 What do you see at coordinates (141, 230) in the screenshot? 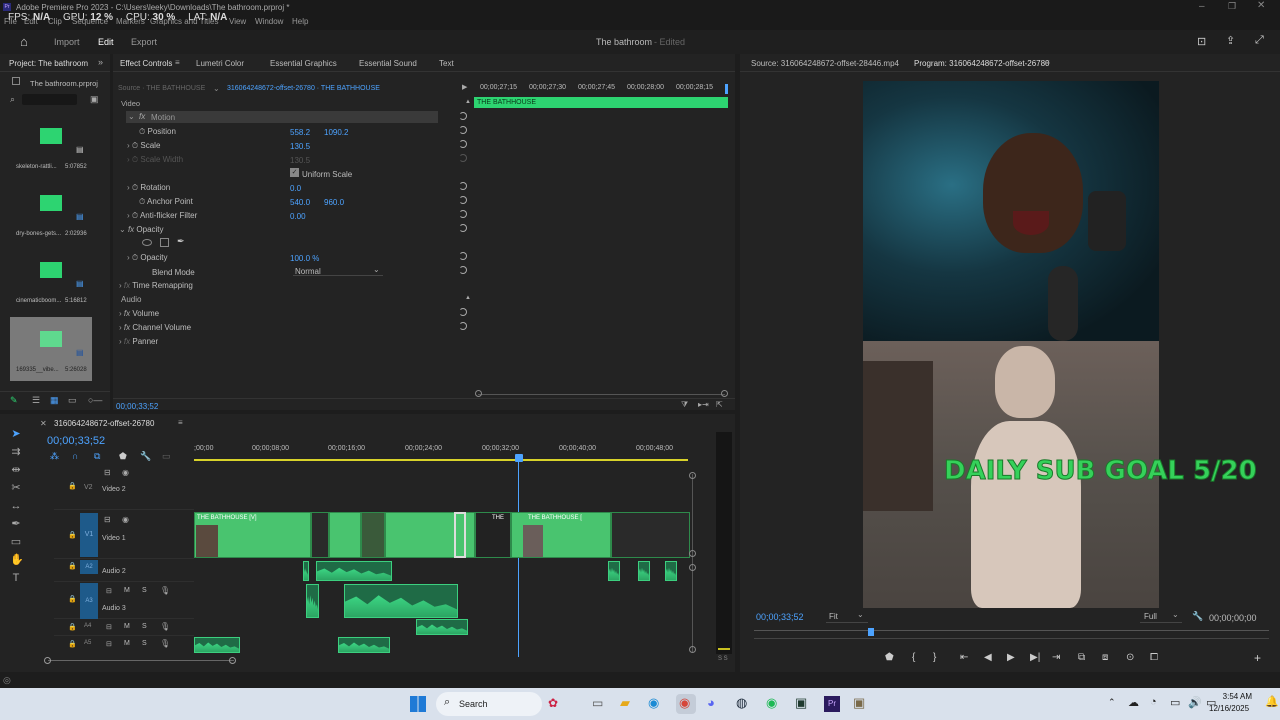
I see `opacity-section-row: ⌄ fx Opacity` at bounding box center [141, 230].